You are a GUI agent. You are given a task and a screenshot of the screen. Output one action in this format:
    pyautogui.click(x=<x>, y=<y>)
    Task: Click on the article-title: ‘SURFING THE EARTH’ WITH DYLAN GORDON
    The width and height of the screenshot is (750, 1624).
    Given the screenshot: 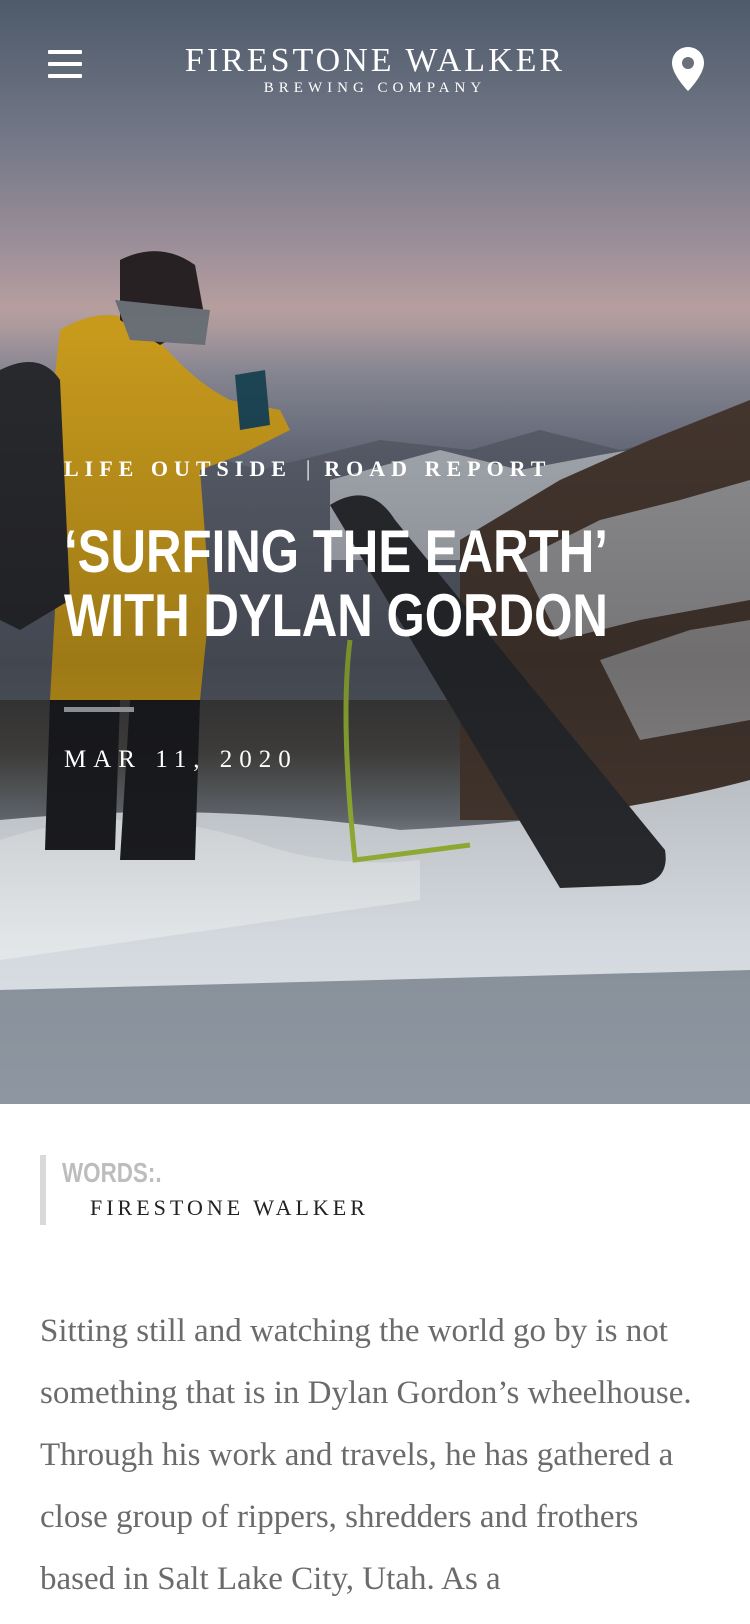 What is the action you would take?
    pyautogui.click(x=336, y=583)
    